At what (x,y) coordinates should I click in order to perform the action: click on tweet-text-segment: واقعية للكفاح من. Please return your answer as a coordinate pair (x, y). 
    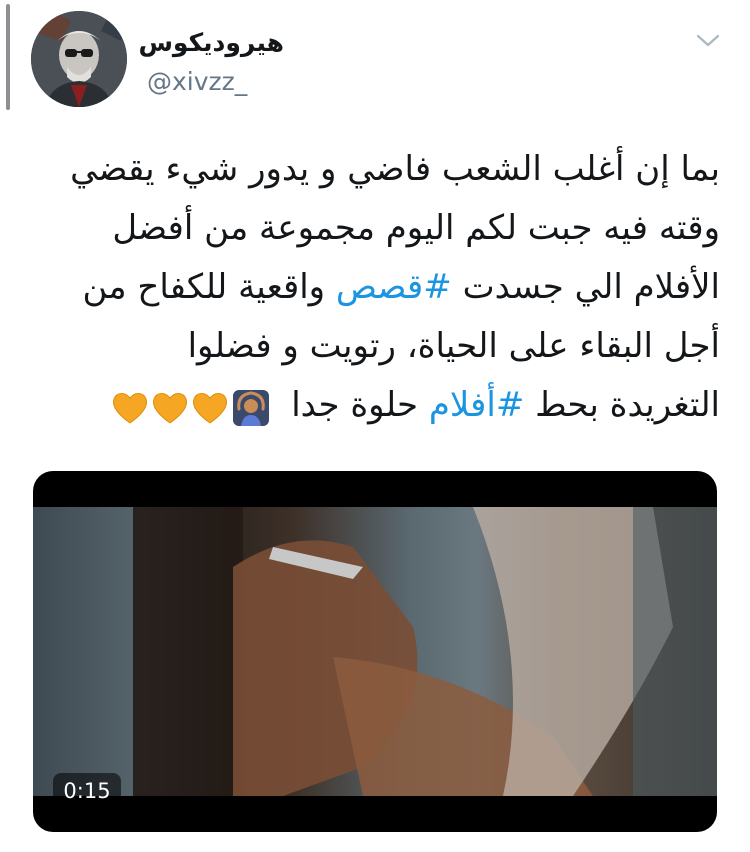
    Looking at the image, I should click on (209, 287).